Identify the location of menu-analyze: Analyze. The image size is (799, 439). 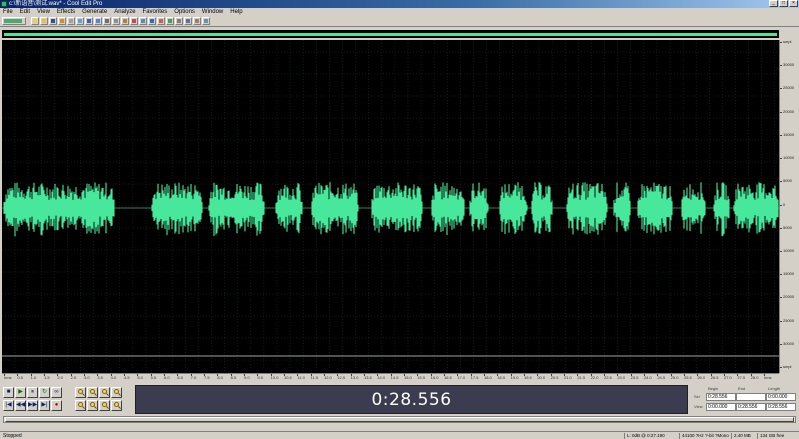
(124, 12).